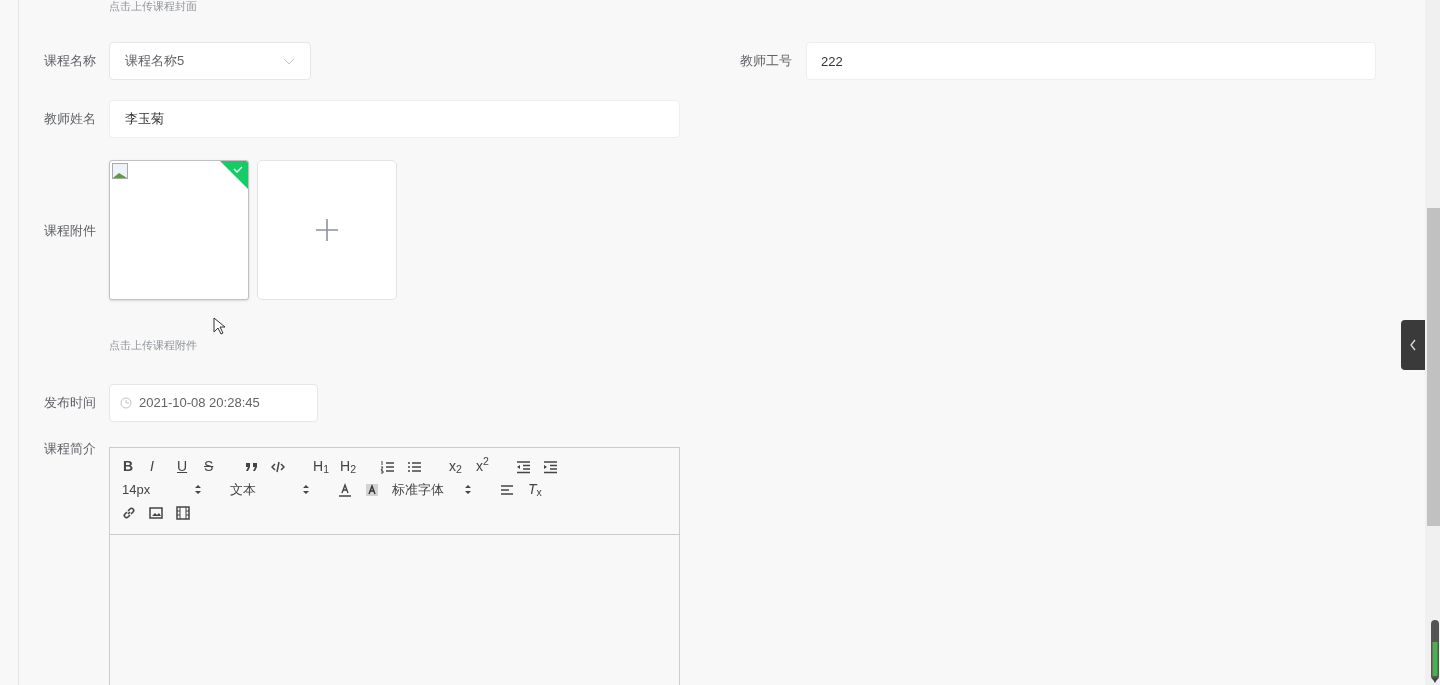 The height and width of the screenshot is (685, 1440). Describe the element at coordinates (70, 402) in the screenshot. I see `field-label: 发布时间` at that location.